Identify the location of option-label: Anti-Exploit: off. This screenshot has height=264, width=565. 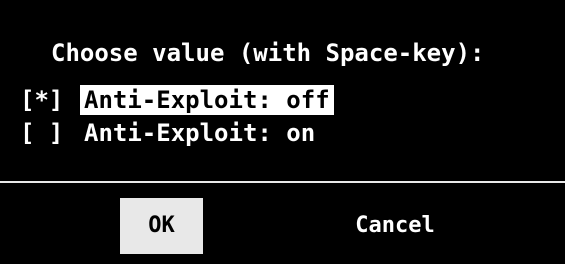
(207, 100).